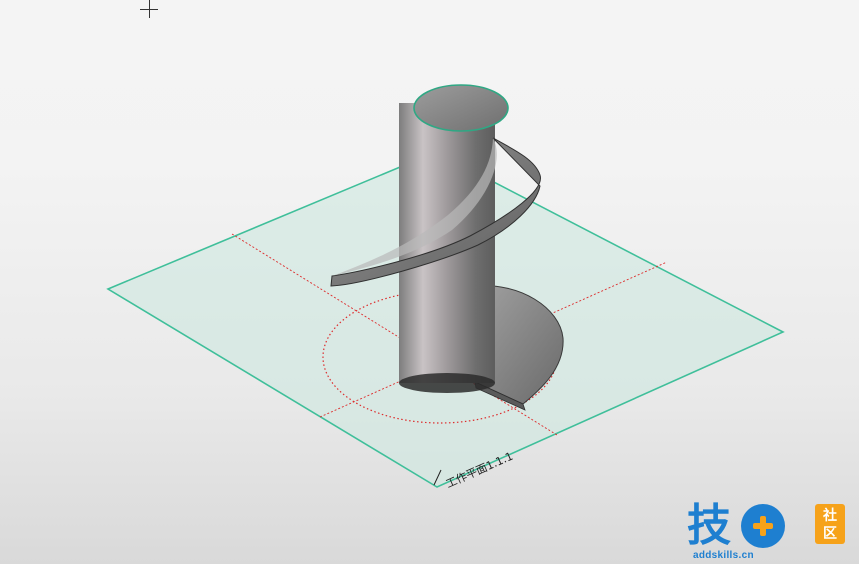  I want to click on watermark-url: addskills.cn, so click(723, 555).